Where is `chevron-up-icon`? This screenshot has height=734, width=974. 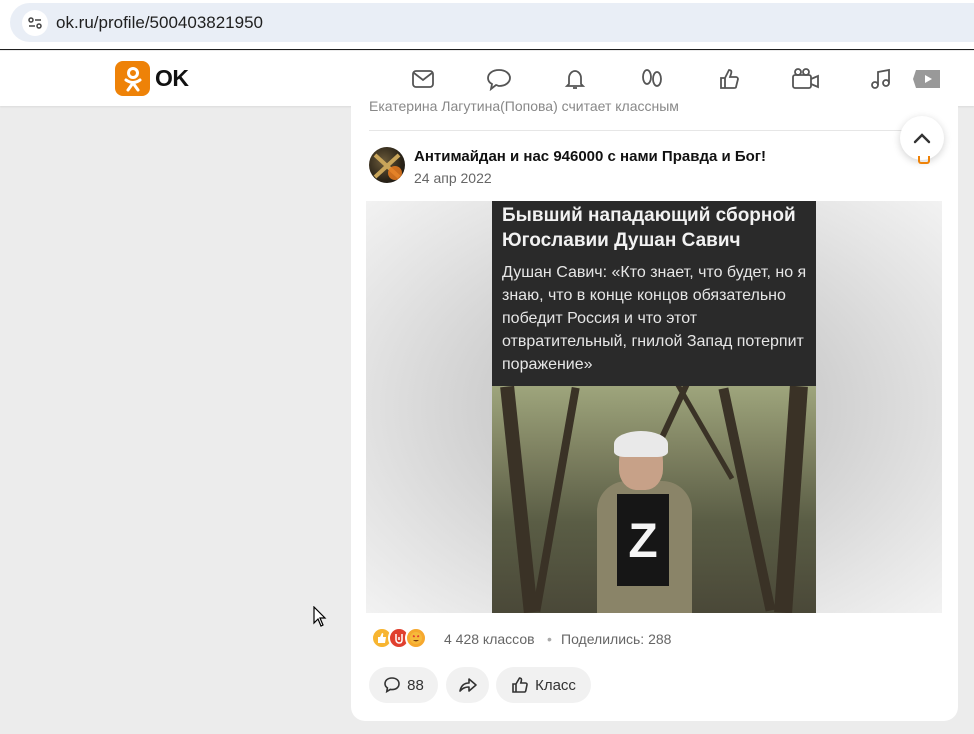
chevron-up-icon is located at coordinates (922, 138).